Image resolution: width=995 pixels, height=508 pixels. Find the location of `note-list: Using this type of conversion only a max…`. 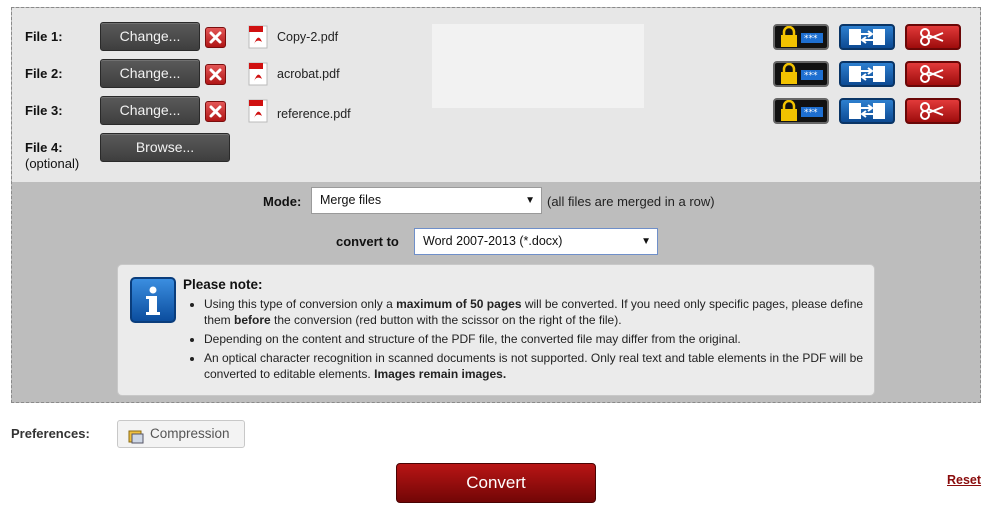

note-list: Using this type of conversion only a max… is located at coordinates (528, 340).